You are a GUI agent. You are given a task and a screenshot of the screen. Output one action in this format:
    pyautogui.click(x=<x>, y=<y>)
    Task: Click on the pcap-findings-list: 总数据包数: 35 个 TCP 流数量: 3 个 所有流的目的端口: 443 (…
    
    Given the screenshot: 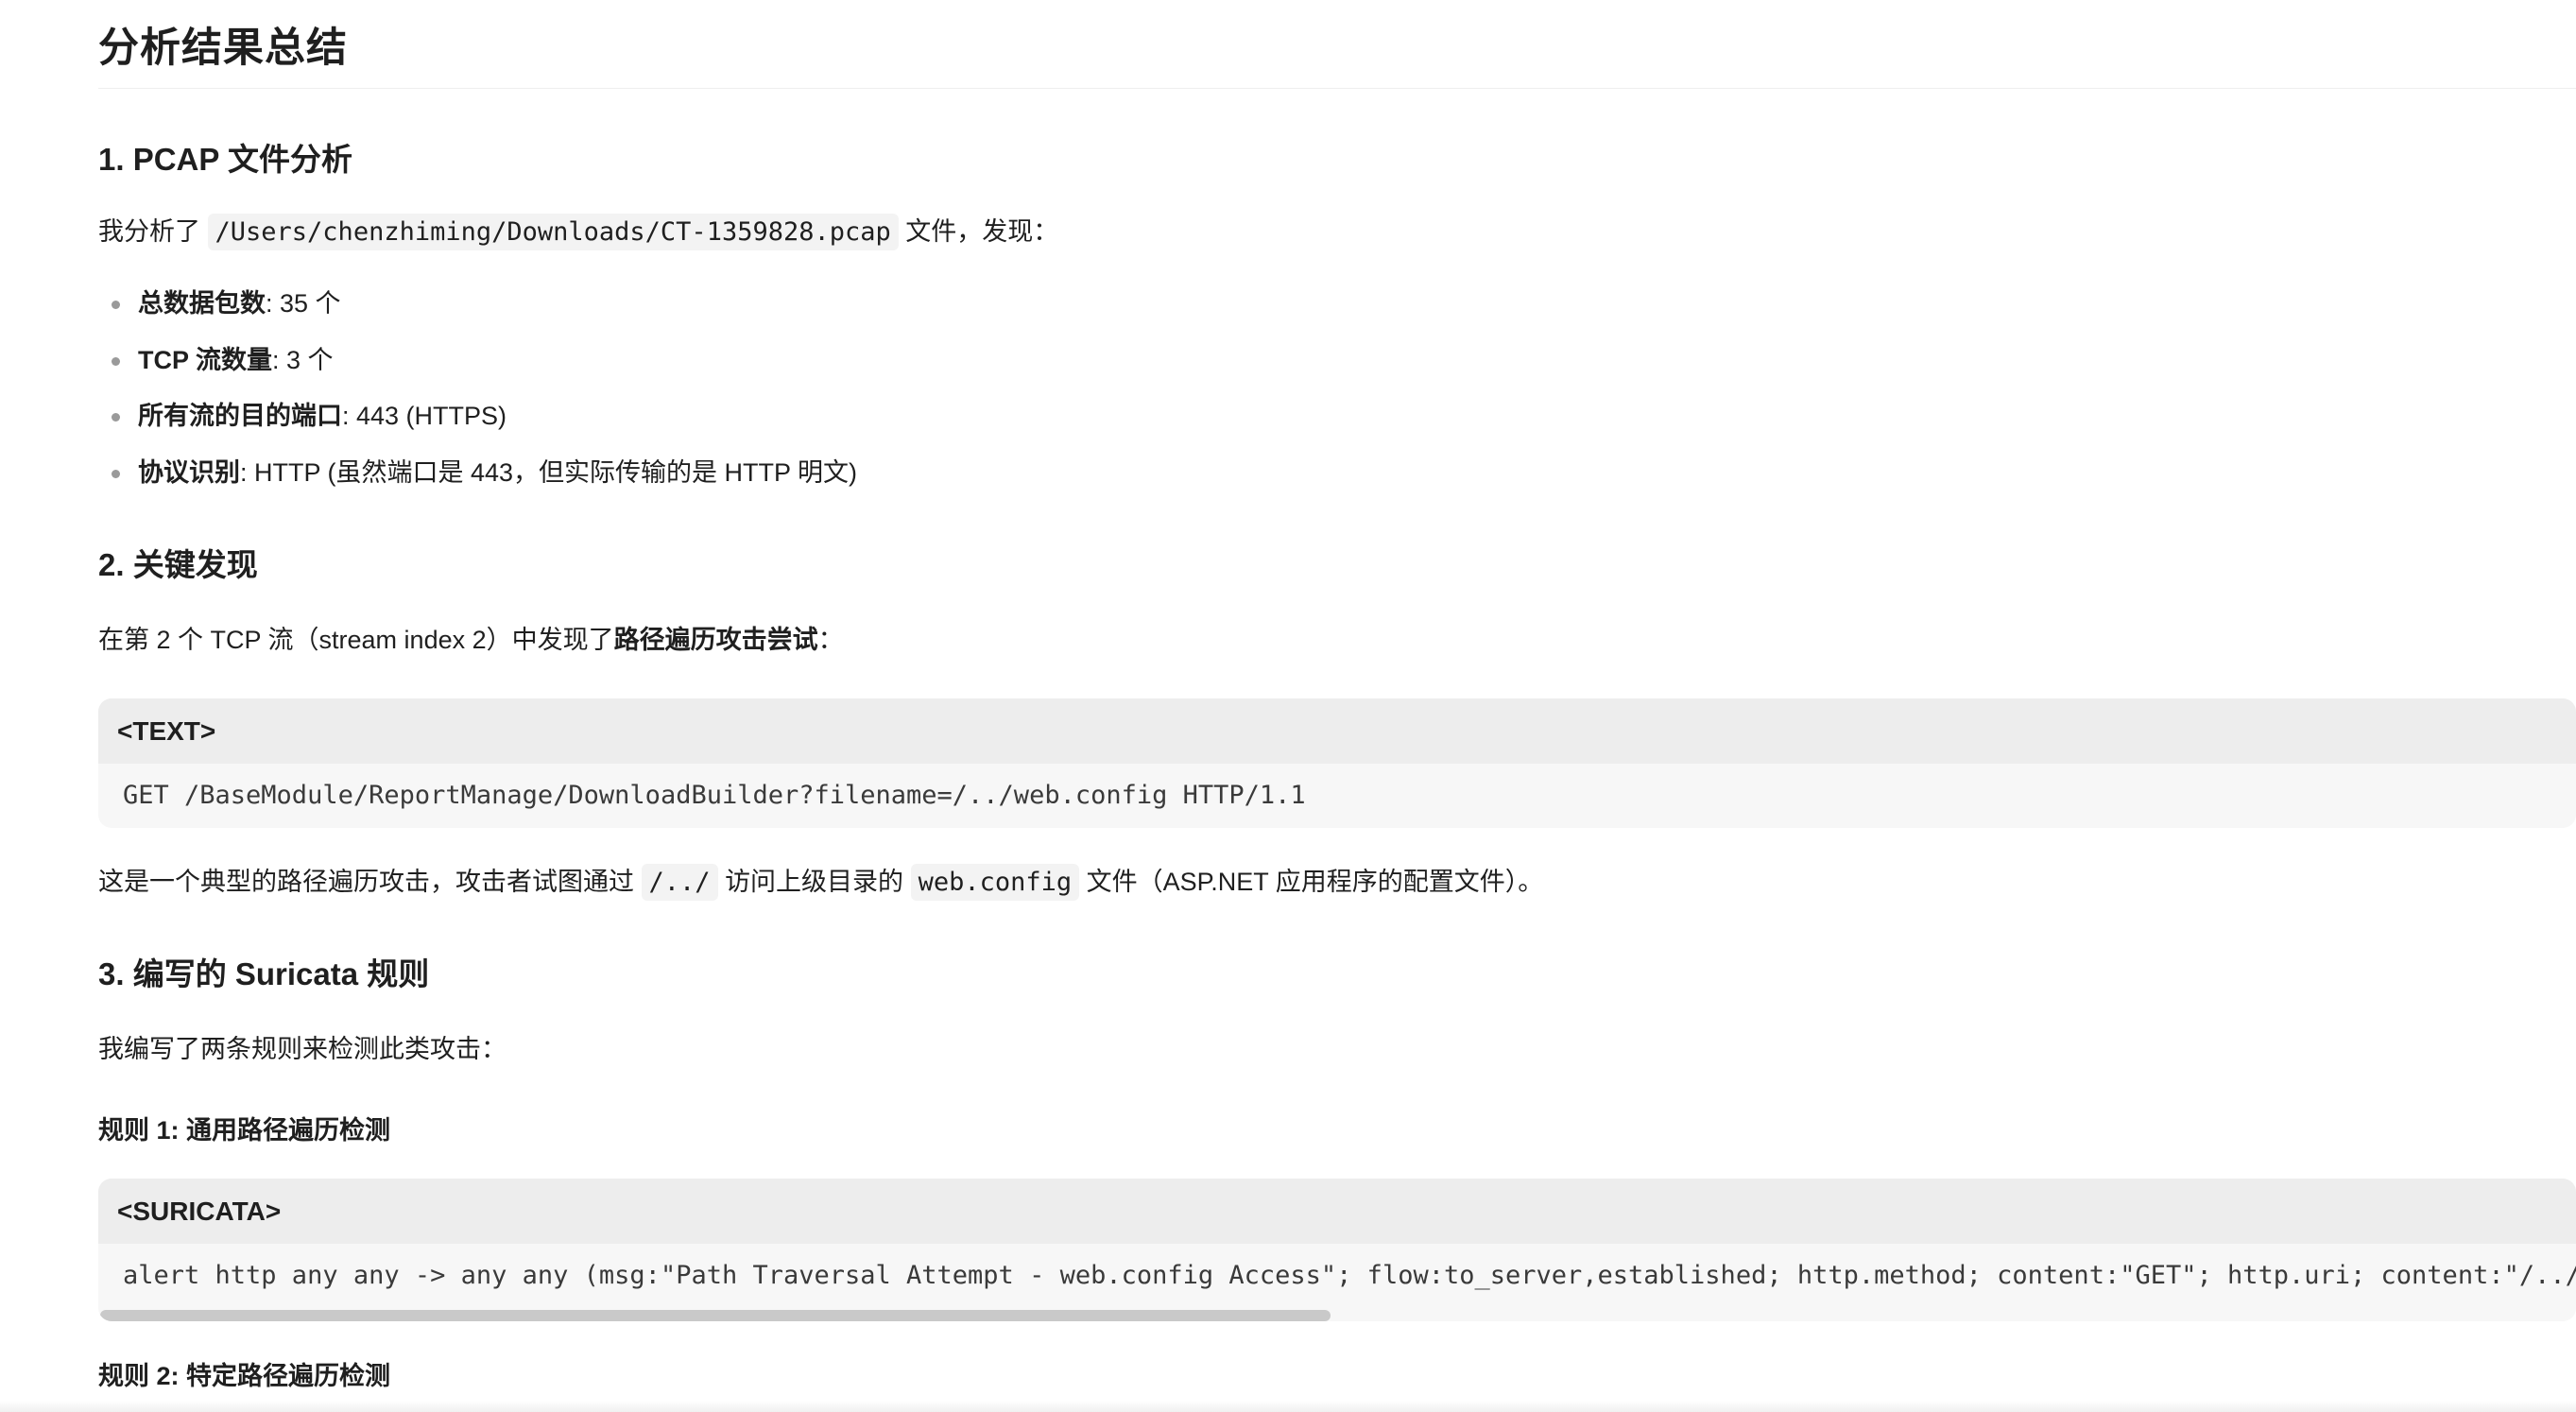 What is the action you would take?
    pyautogui.click(x=477, y=403)
    